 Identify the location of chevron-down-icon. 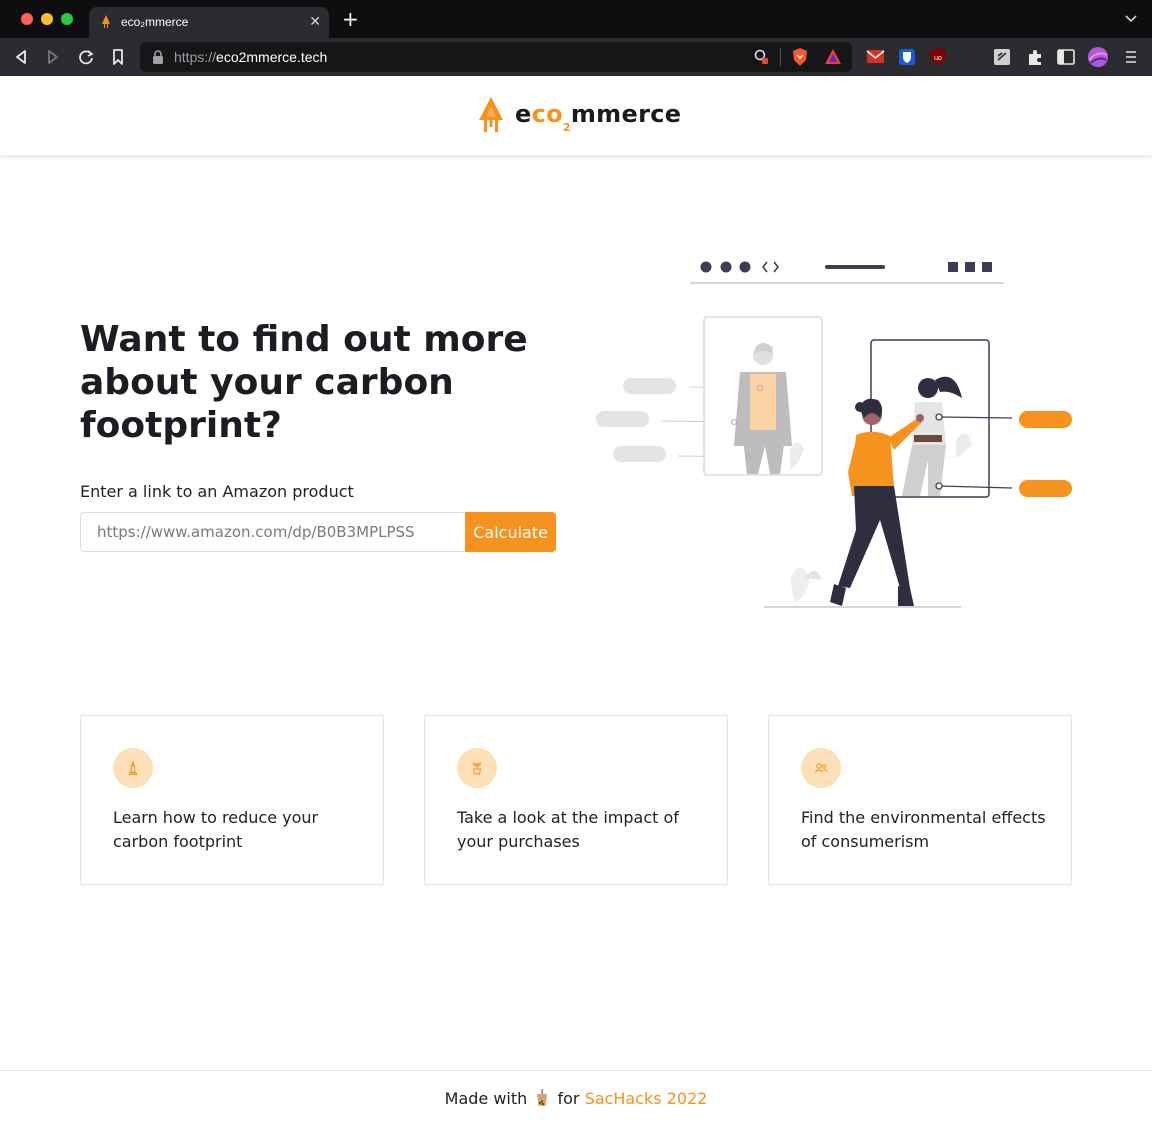
(1131, 18).